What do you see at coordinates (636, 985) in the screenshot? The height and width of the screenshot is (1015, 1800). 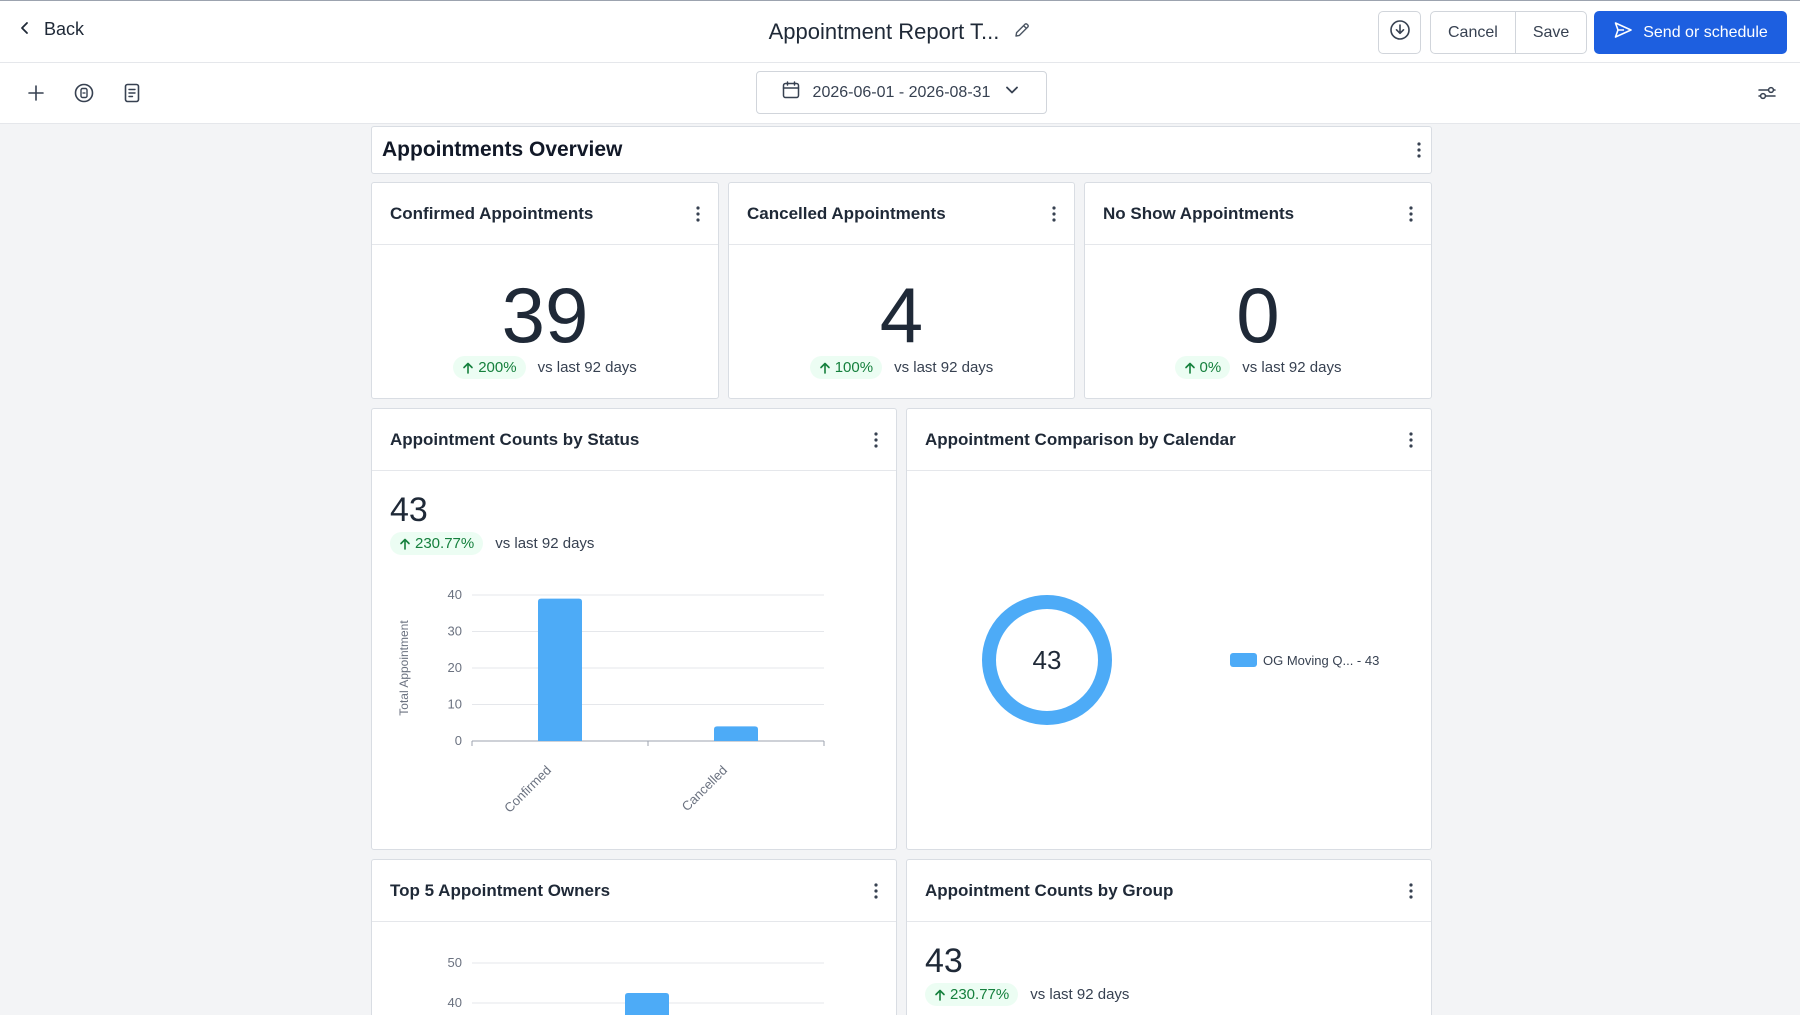 I see `owners-bar-chart: 40 50` at bounding box center [636, 985].